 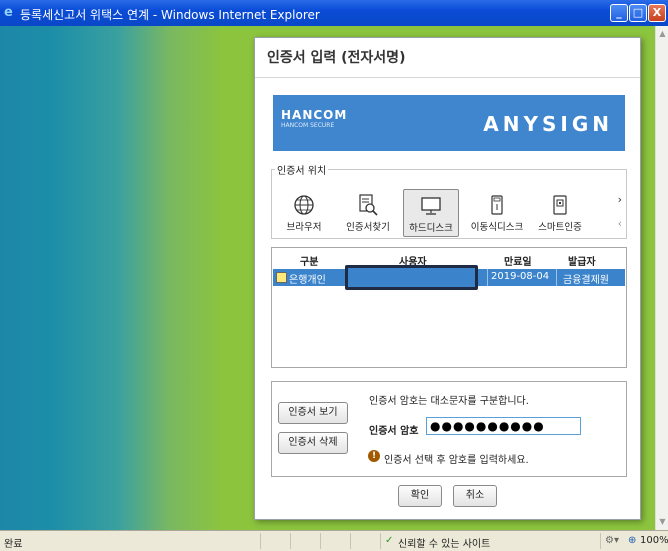 I want to click on column-header-issuer: 발급자, so click(x=582, y=260).